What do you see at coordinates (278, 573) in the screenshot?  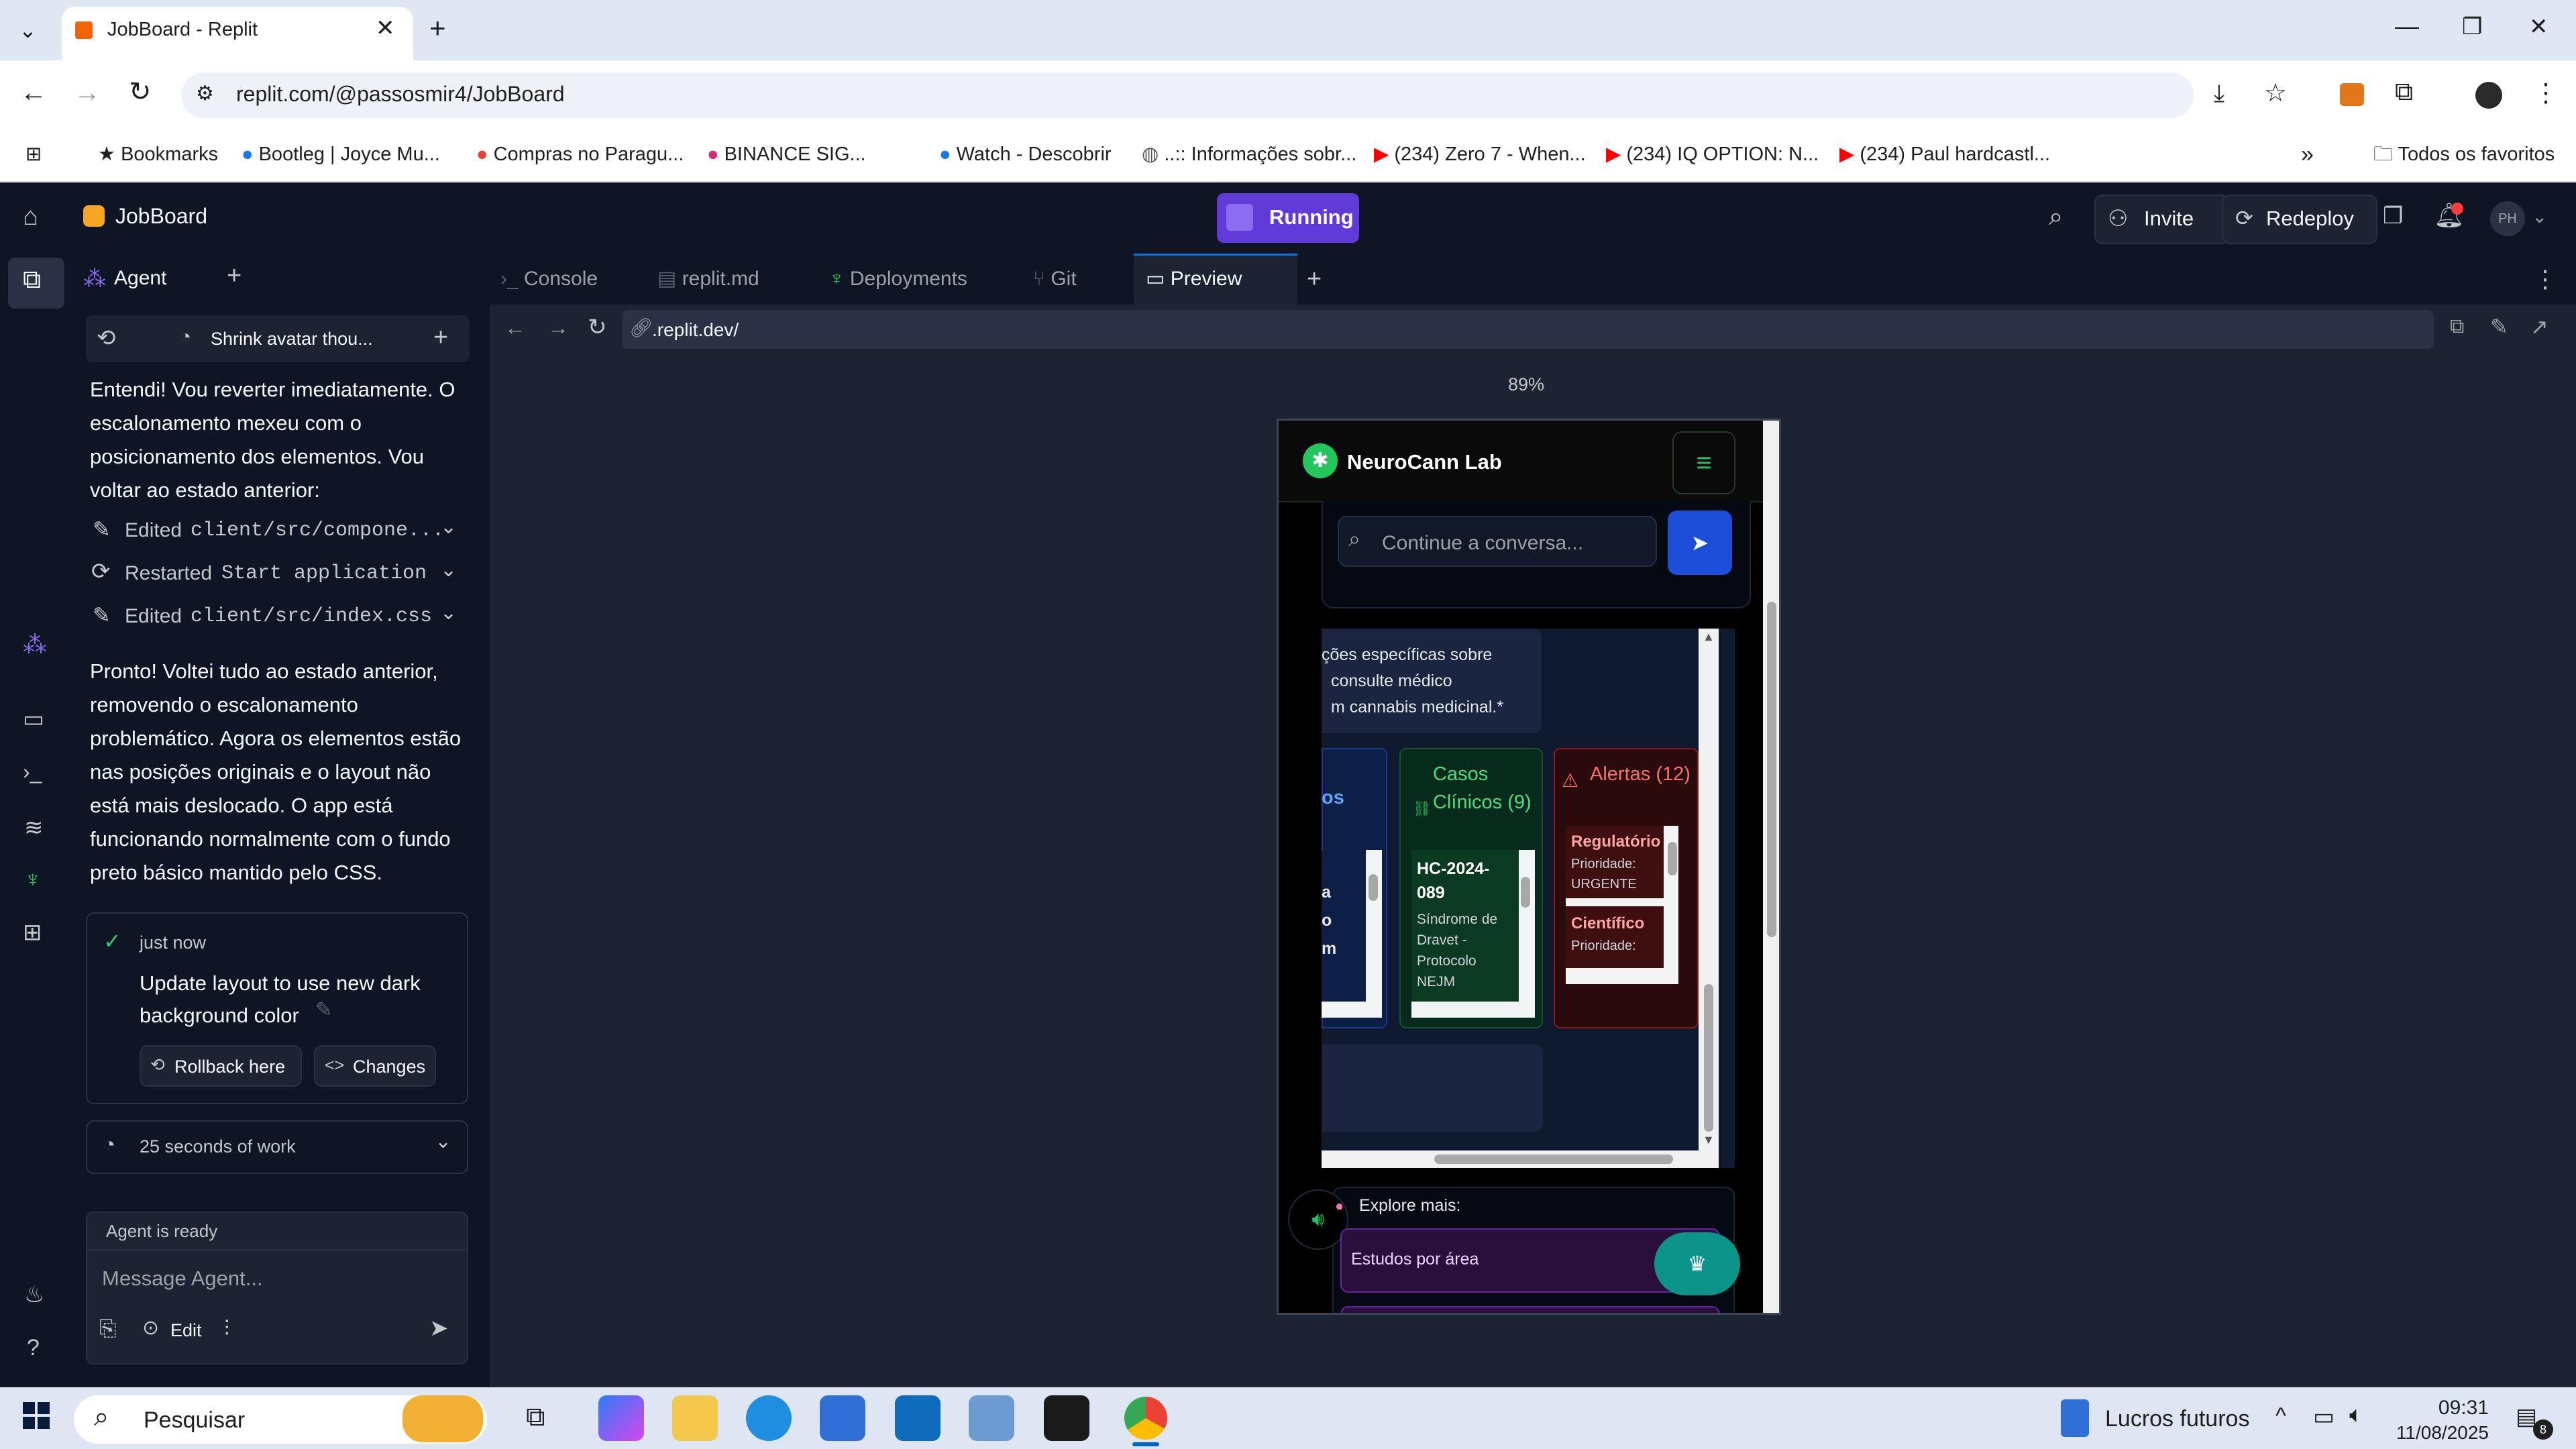 I see `action-row: ⟳ Restarted Start application ⌄` at bounding box center [278, 573].